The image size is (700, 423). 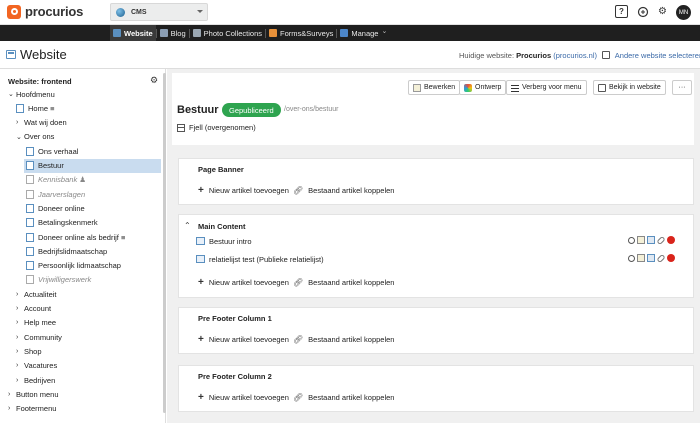 I want to click on edit-button: Bewerken, so click(x=434, y=87).